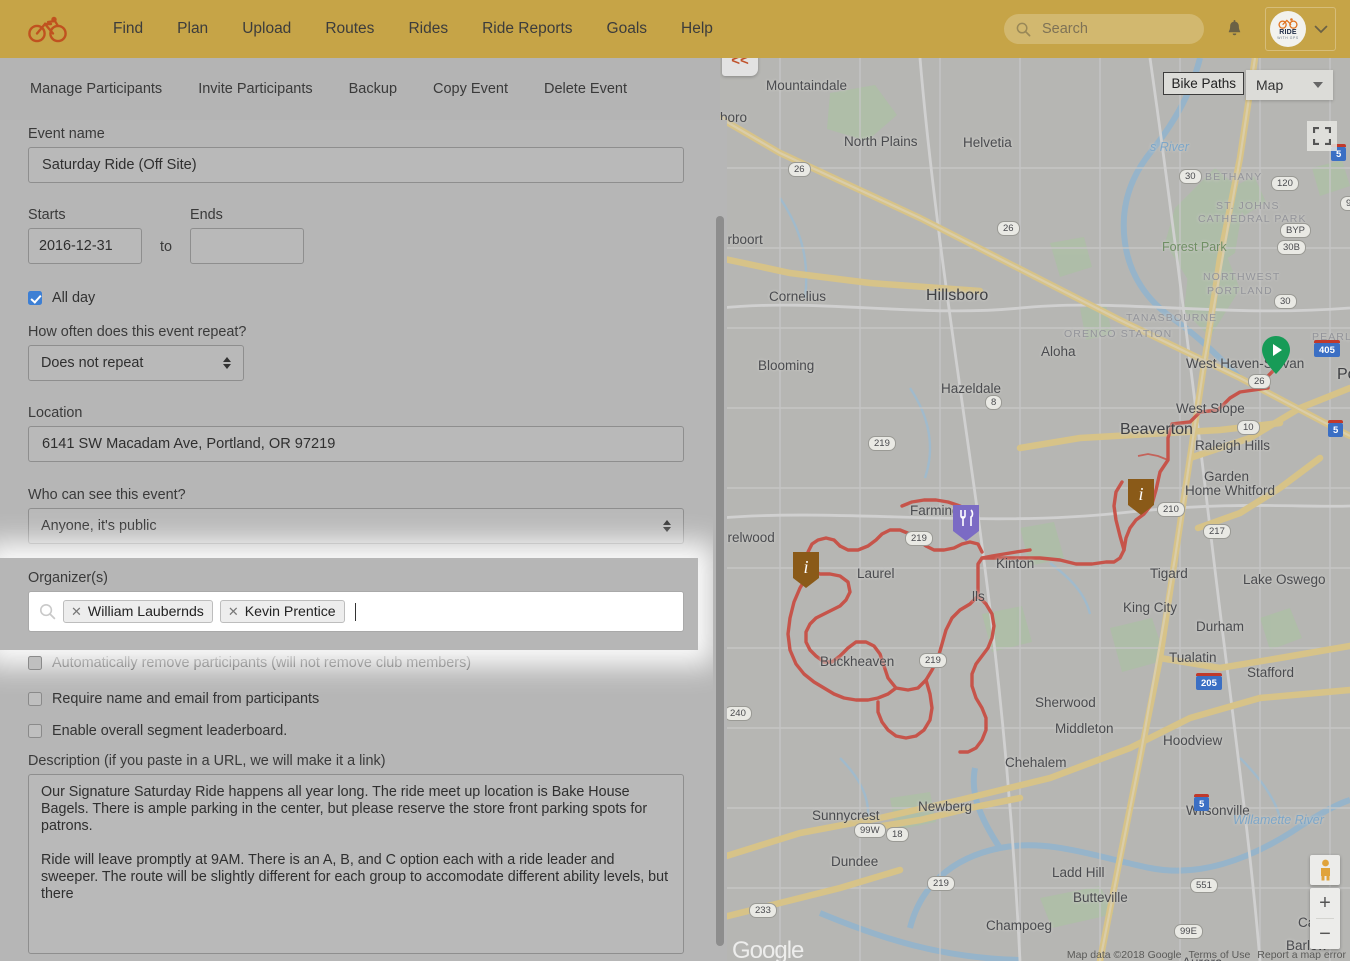 This screenshot has width=1350, height=961. Describe the element at coordinates (994, 402) in the screenshot. I see `highway-shield: 8` at that location.